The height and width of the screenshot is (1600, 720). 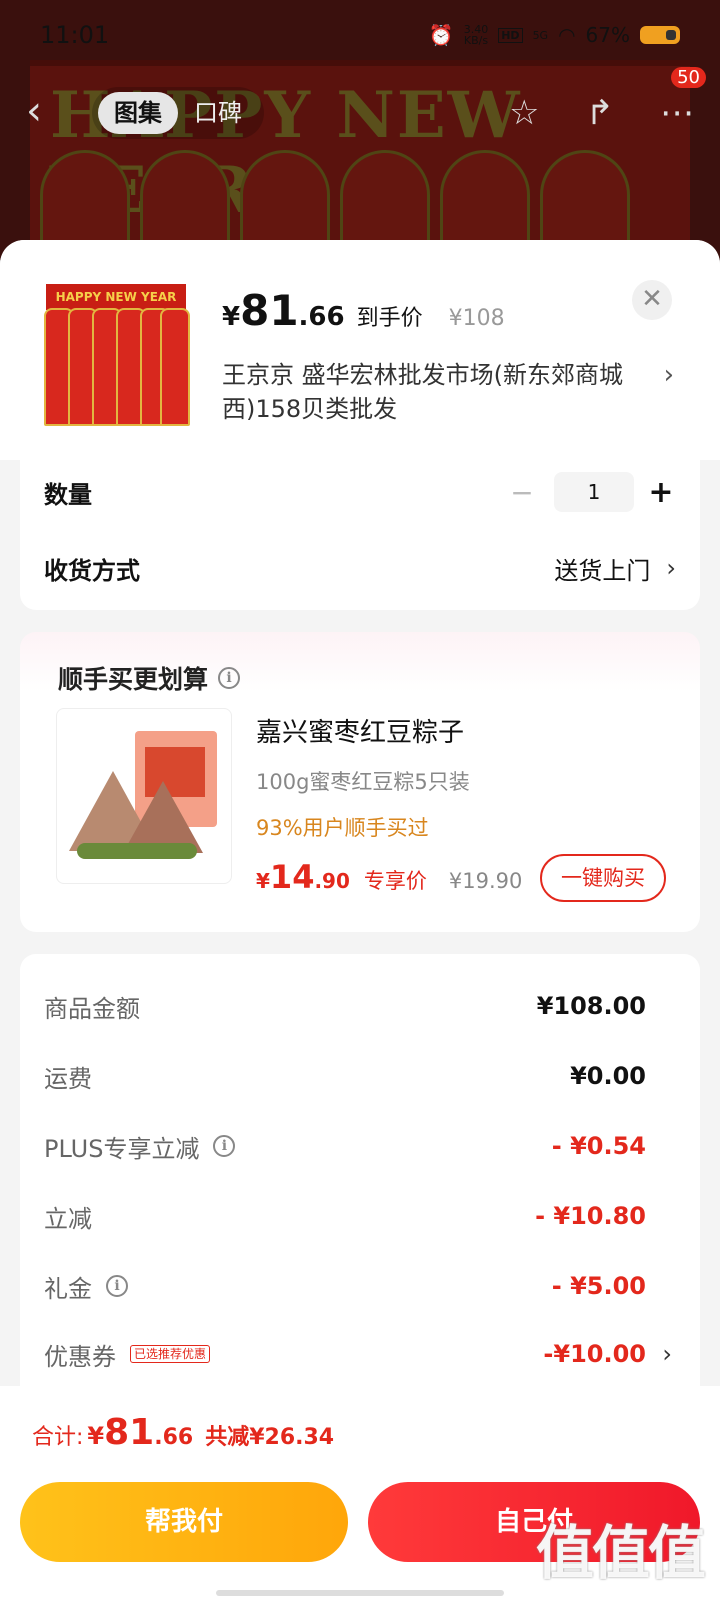 I want to click on shop-name: 王京京 盛华宏林批发市场(新东郊商城西)158贝类批发, so click(x=432, y=392).